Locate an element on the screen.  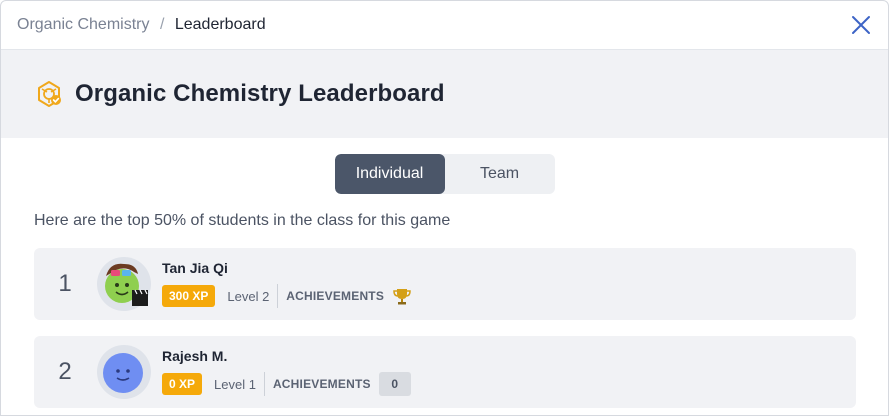
xp-badge: 0 XP is located at coordinates (182, 384).